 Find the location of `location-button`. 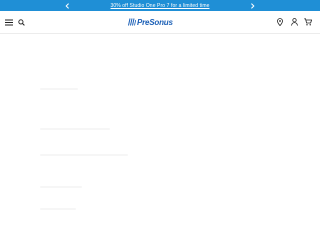

location-button is located at coordinates (280, 22).